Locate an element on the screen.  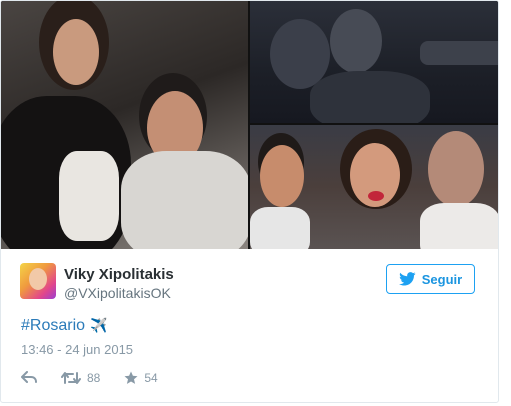
user-handle: @VXipolitakisOK is located at coordinates (117, 293).